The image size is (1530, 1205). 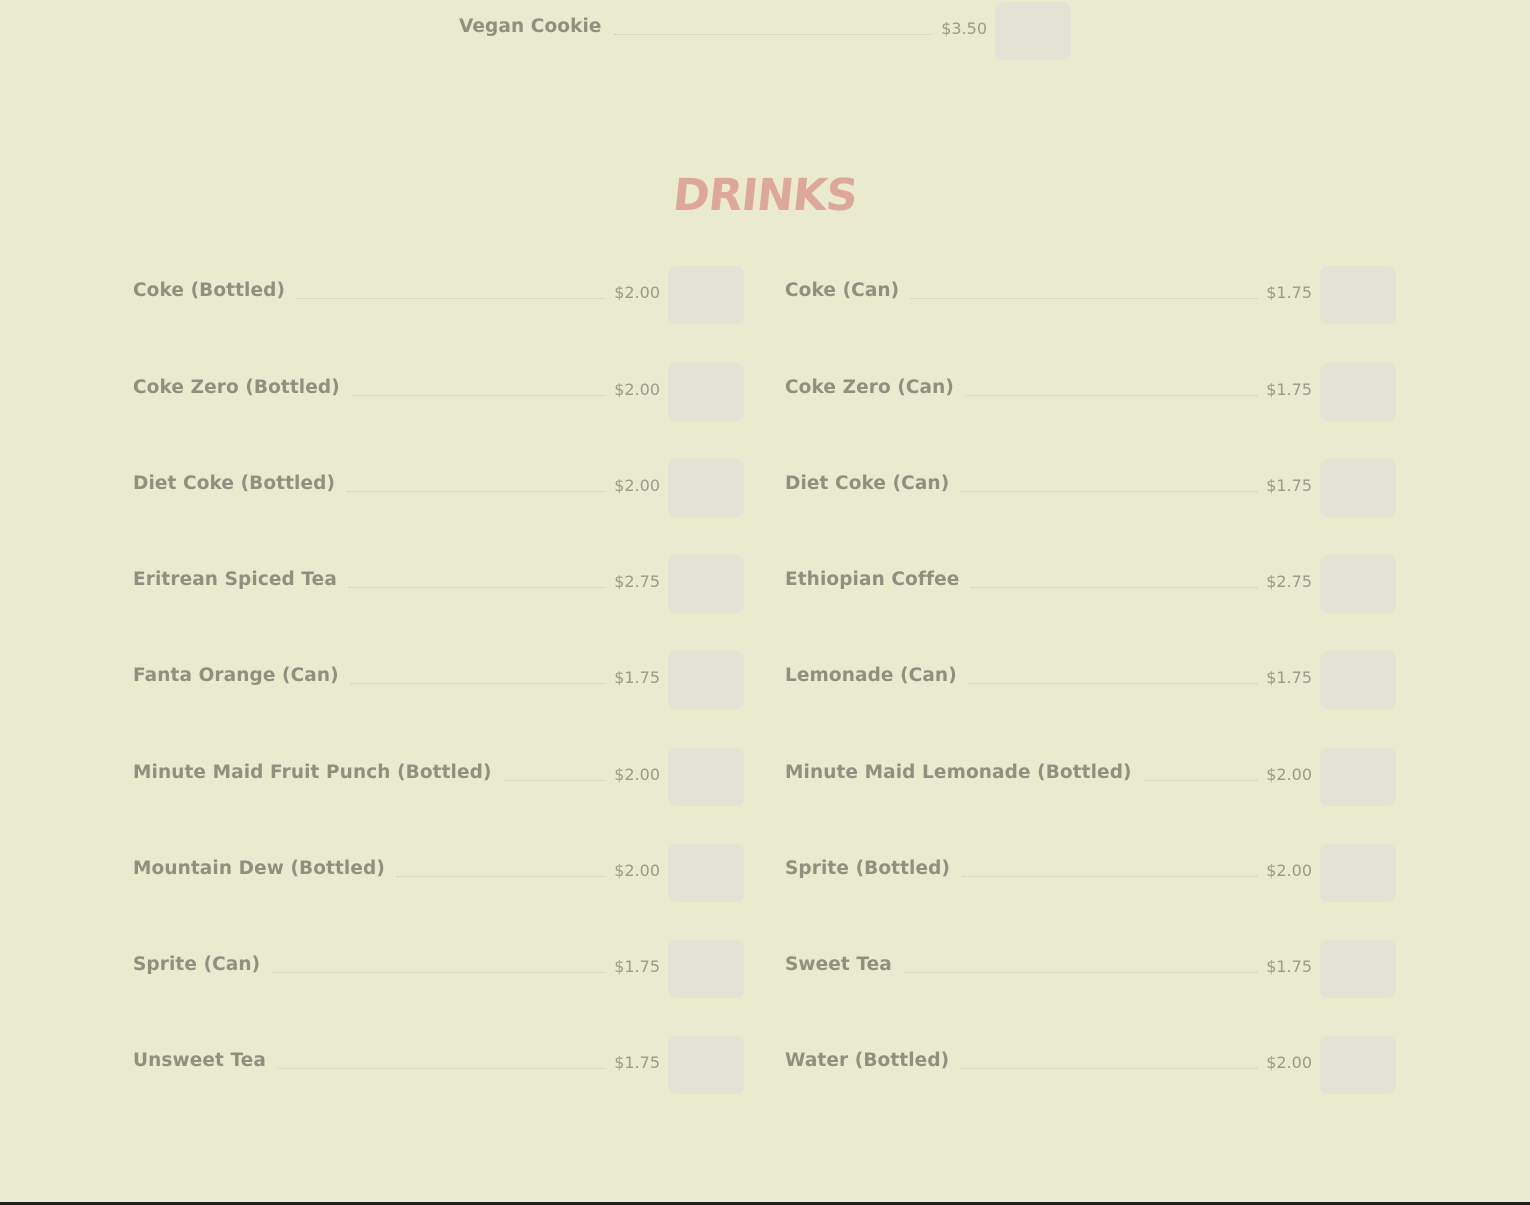 I want to click on item-name: Sprite (Can), so click(x=197, y=964).